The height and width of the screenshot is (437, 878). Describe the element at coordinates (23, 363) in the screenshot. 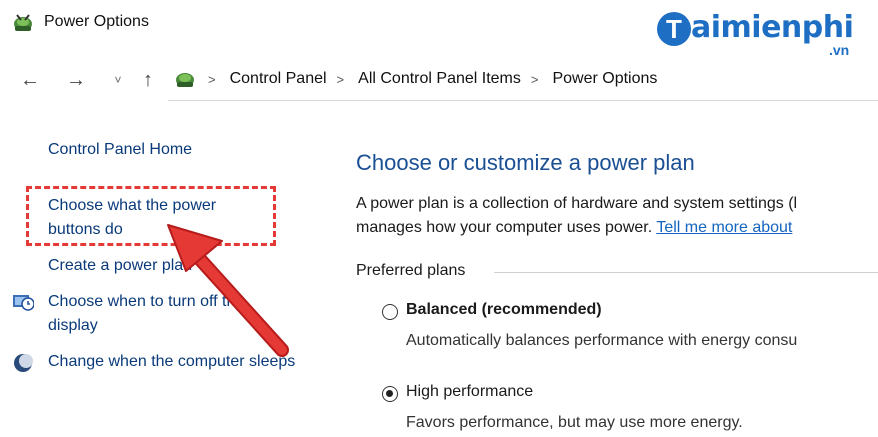

I see `sleep-moon-icon` at that location.